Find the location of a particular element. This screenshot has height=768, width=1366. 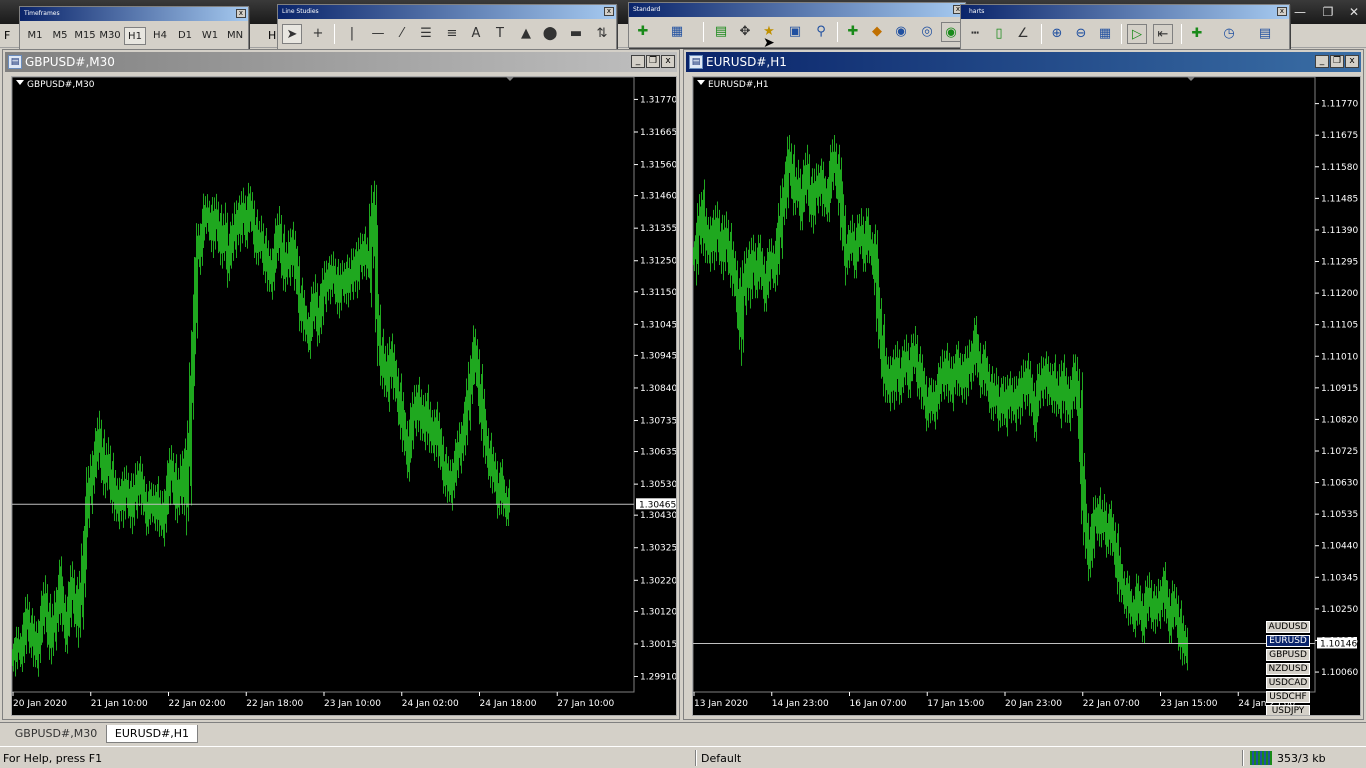

tab-gbpusd: GBPUSD#,M30 is located at coordinates (56, 734).